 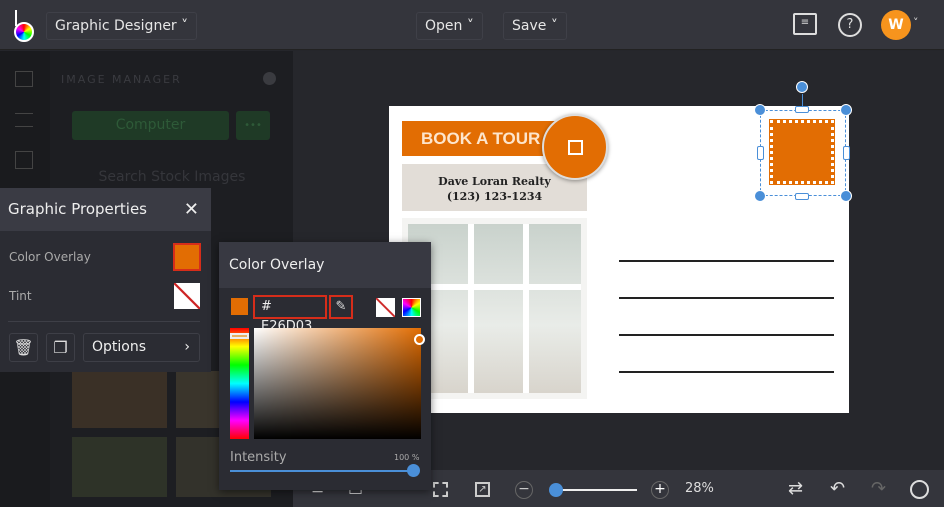 What do you see at coordinates (24, 160) in the screenshot?
I see `layout-icon` at bounding box center [24, 160].